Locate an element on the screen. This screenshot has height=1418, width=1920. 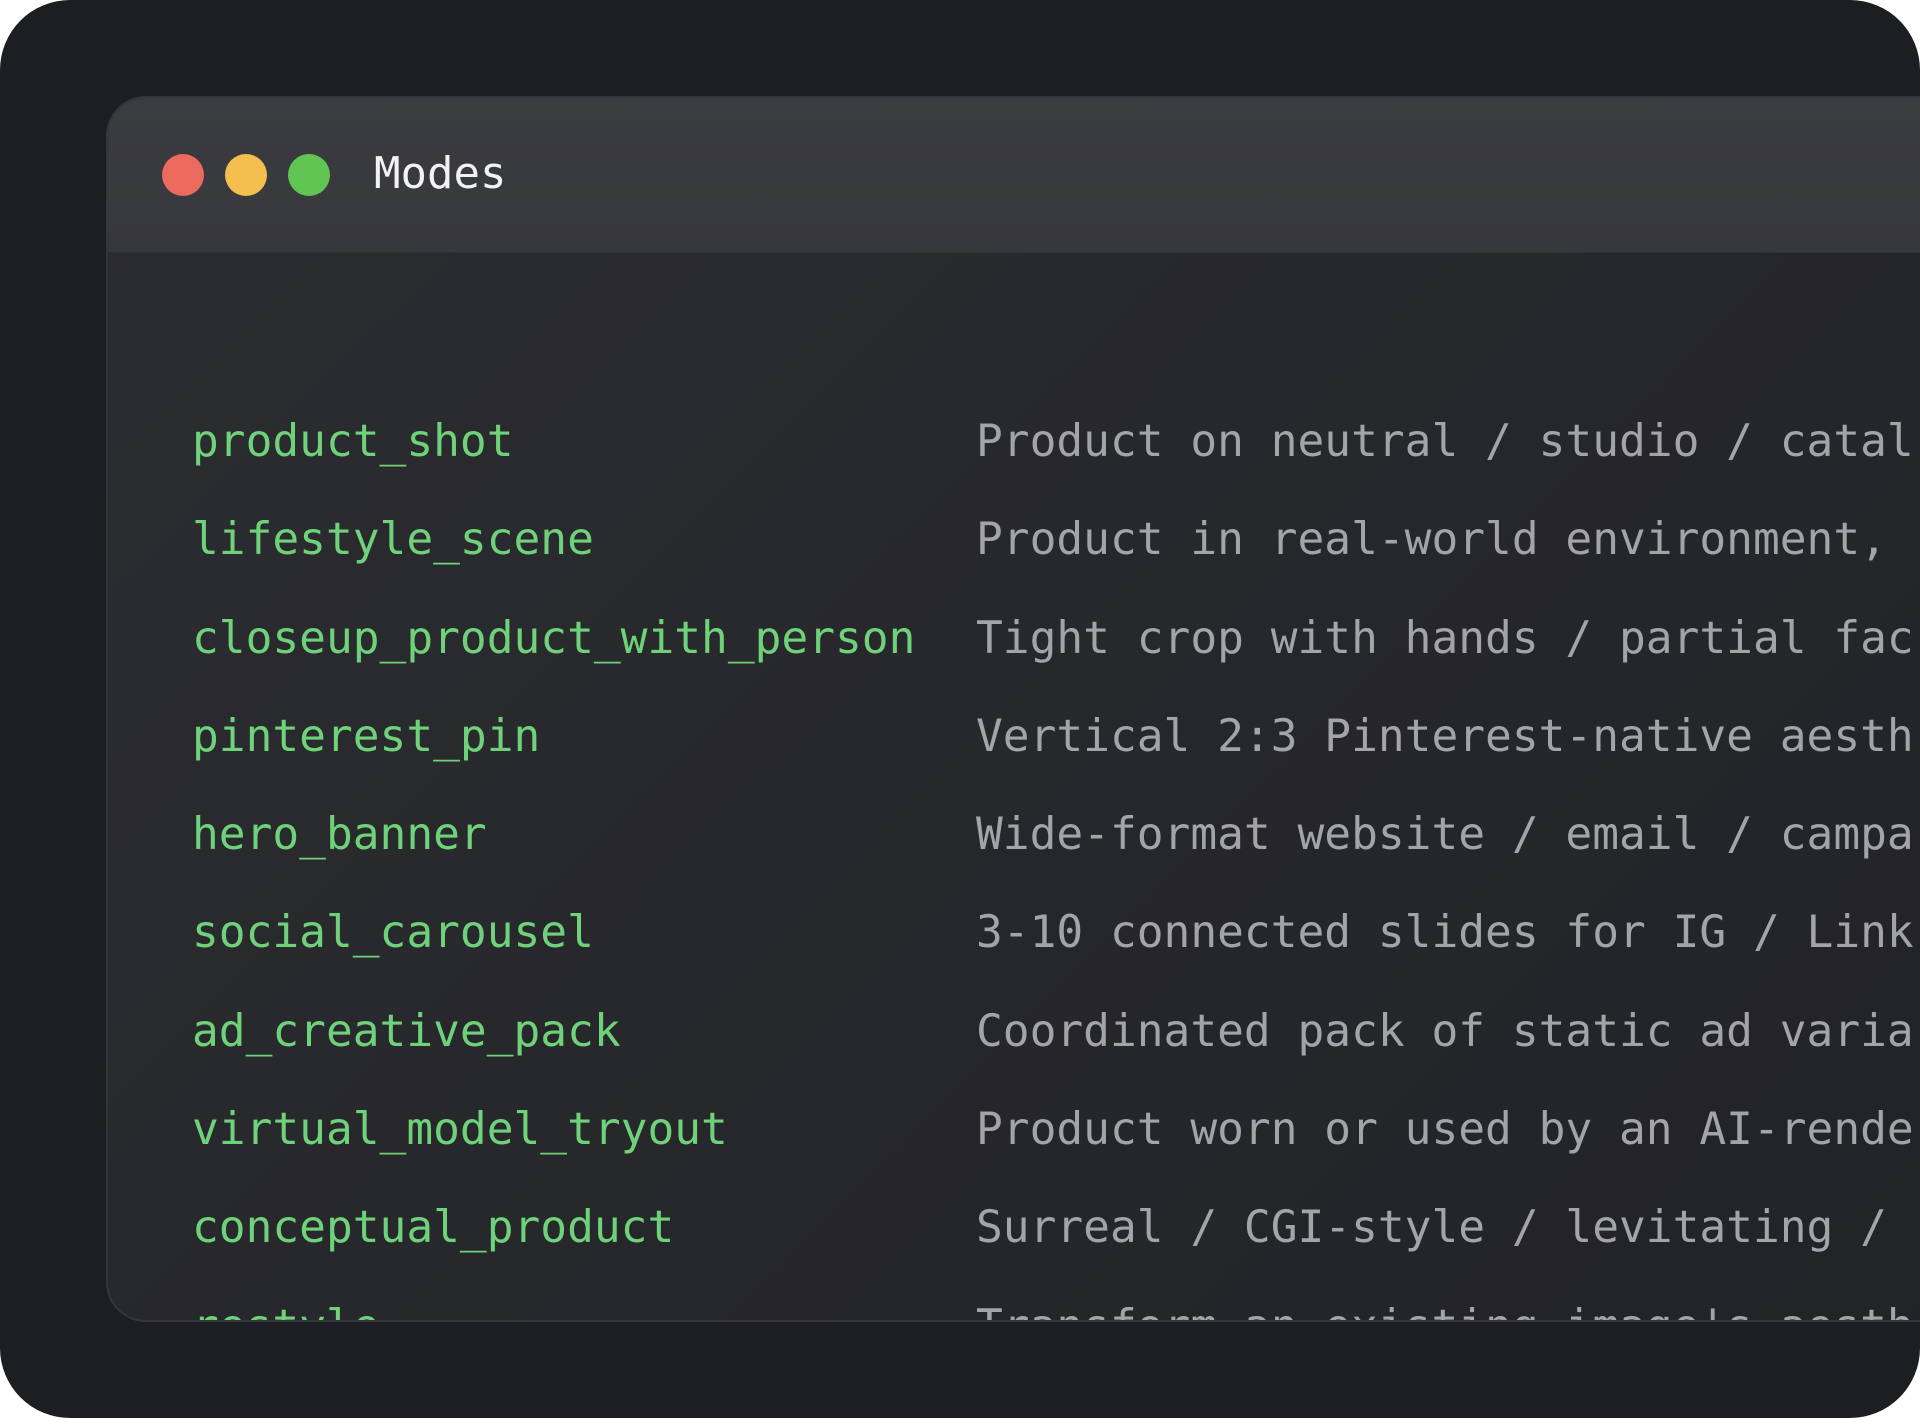
mode-name: ad_creative_pack is located at coordinates (406, 1031).